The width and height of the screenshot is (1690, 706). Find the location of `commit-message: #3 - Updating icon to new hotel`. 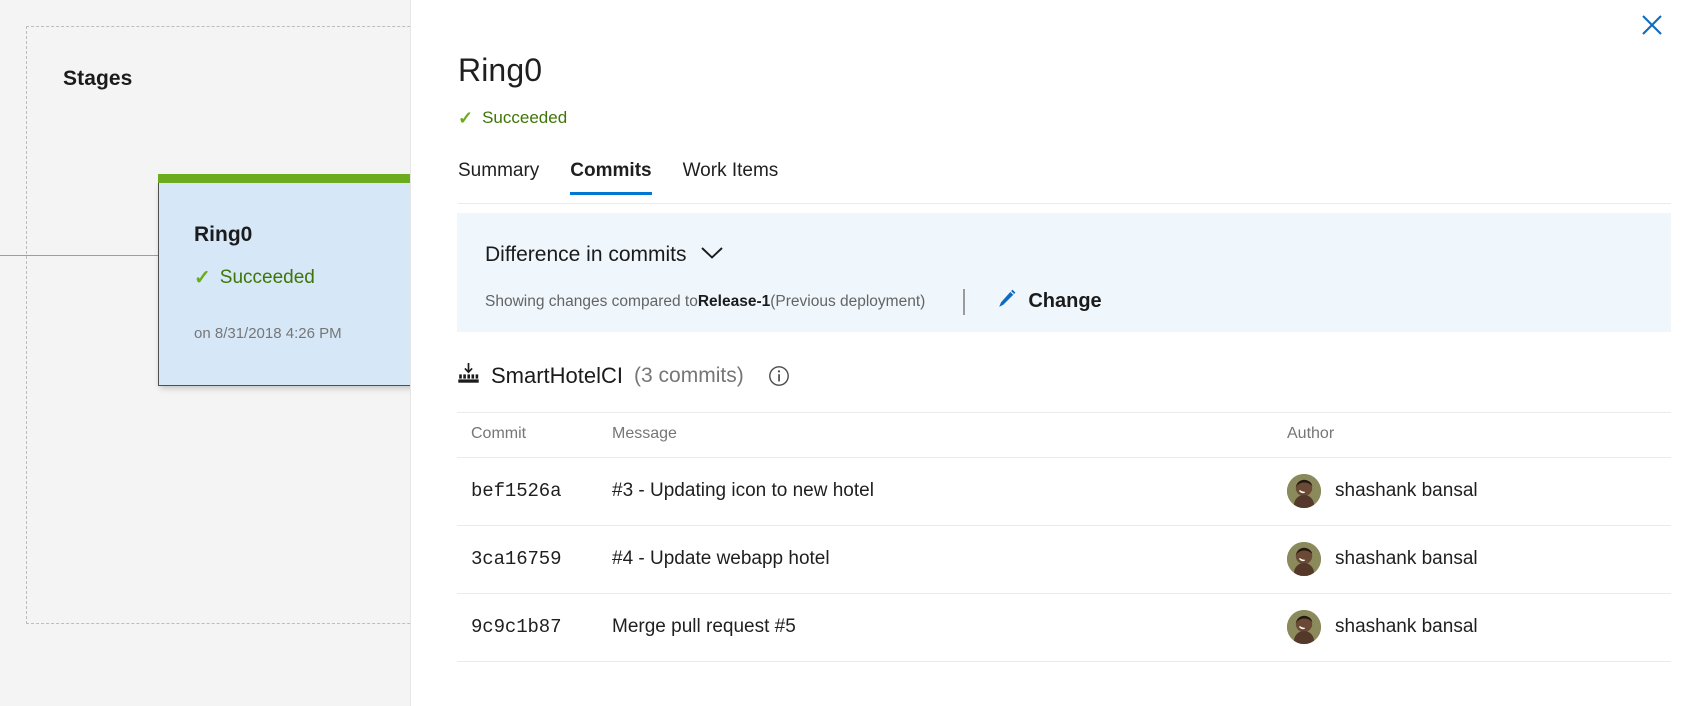

commit-message: #3 - Updating icon to new hotel is located at coordinates (949, 491).